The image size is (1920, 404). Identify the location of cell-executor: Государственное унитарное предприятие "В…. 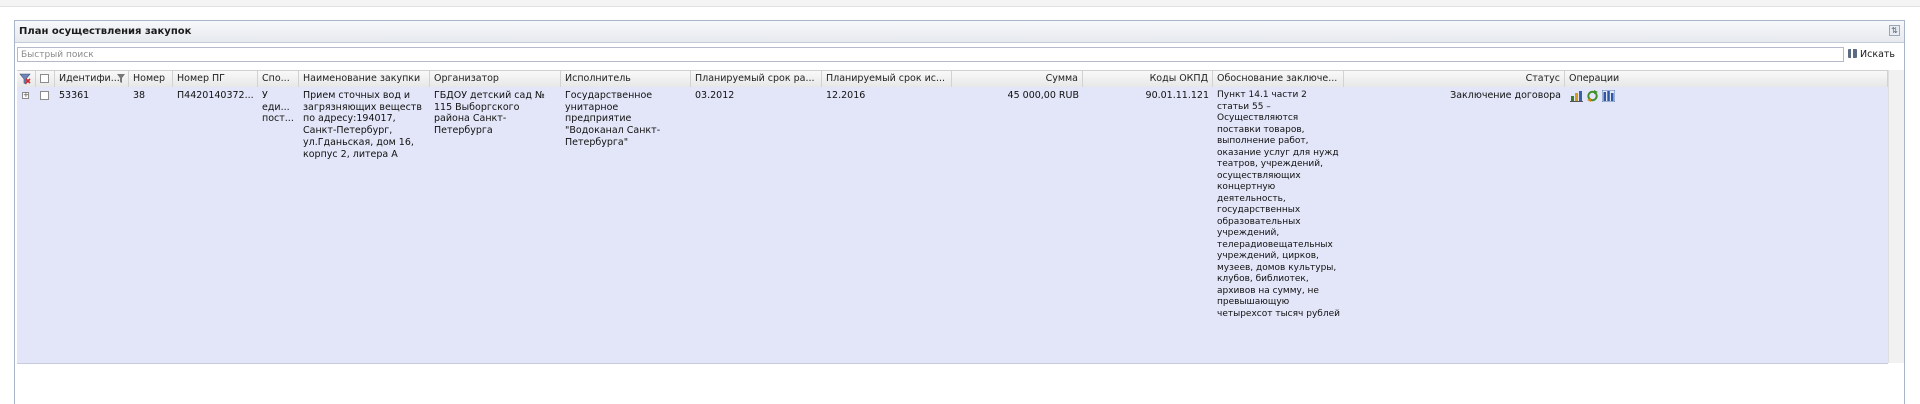
(613, 119).